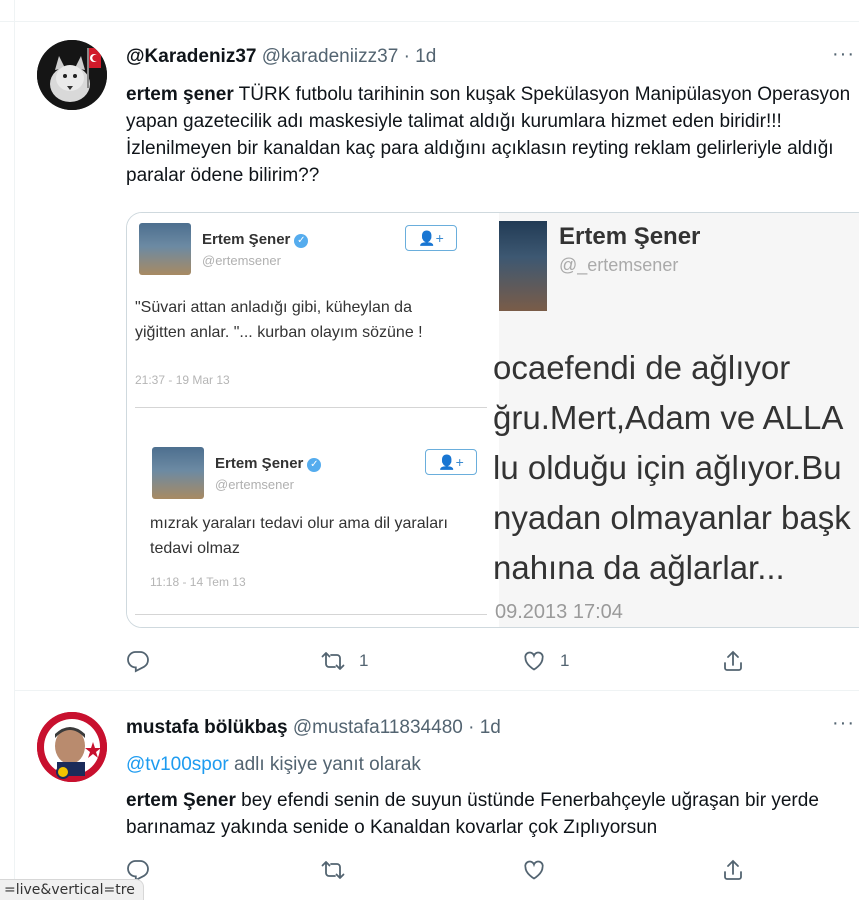 This screenshot has height=900, width=859. What do you see at coordinates (441, 870) in the screenshot?
I see `tweet-actions` at bounding box center [441, 870].